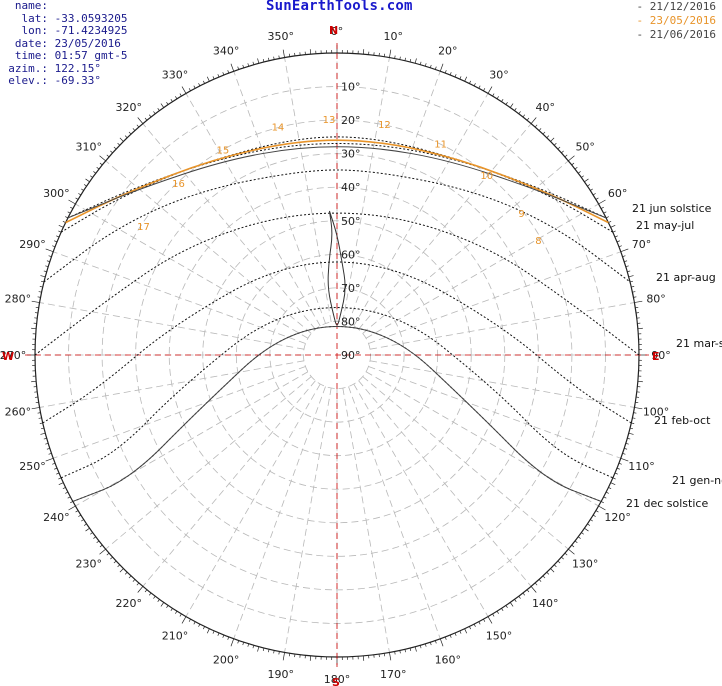 This screenshot has height=686, width=722. What do you see at coordinates (499, 74) in the screenshot?
I see `azimuth-label: 30°` at bounding box center [499, 74].